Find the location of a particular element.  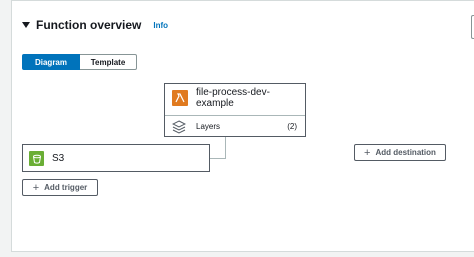

view-toggle: Diagram Template is located at coordinates (79, 62).